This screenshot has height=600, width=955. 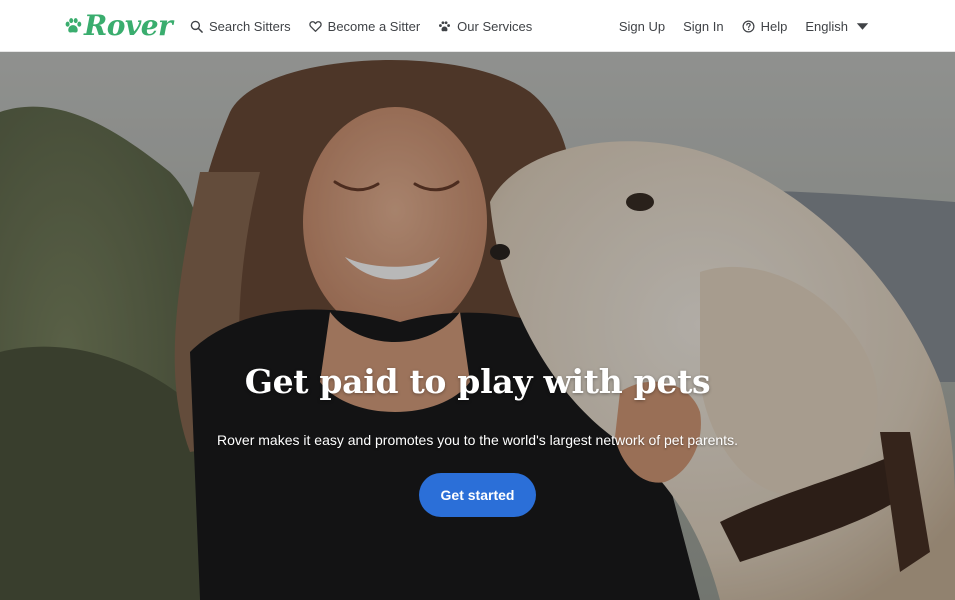 I want to click on heart-icon, so click(x=315, y=26).